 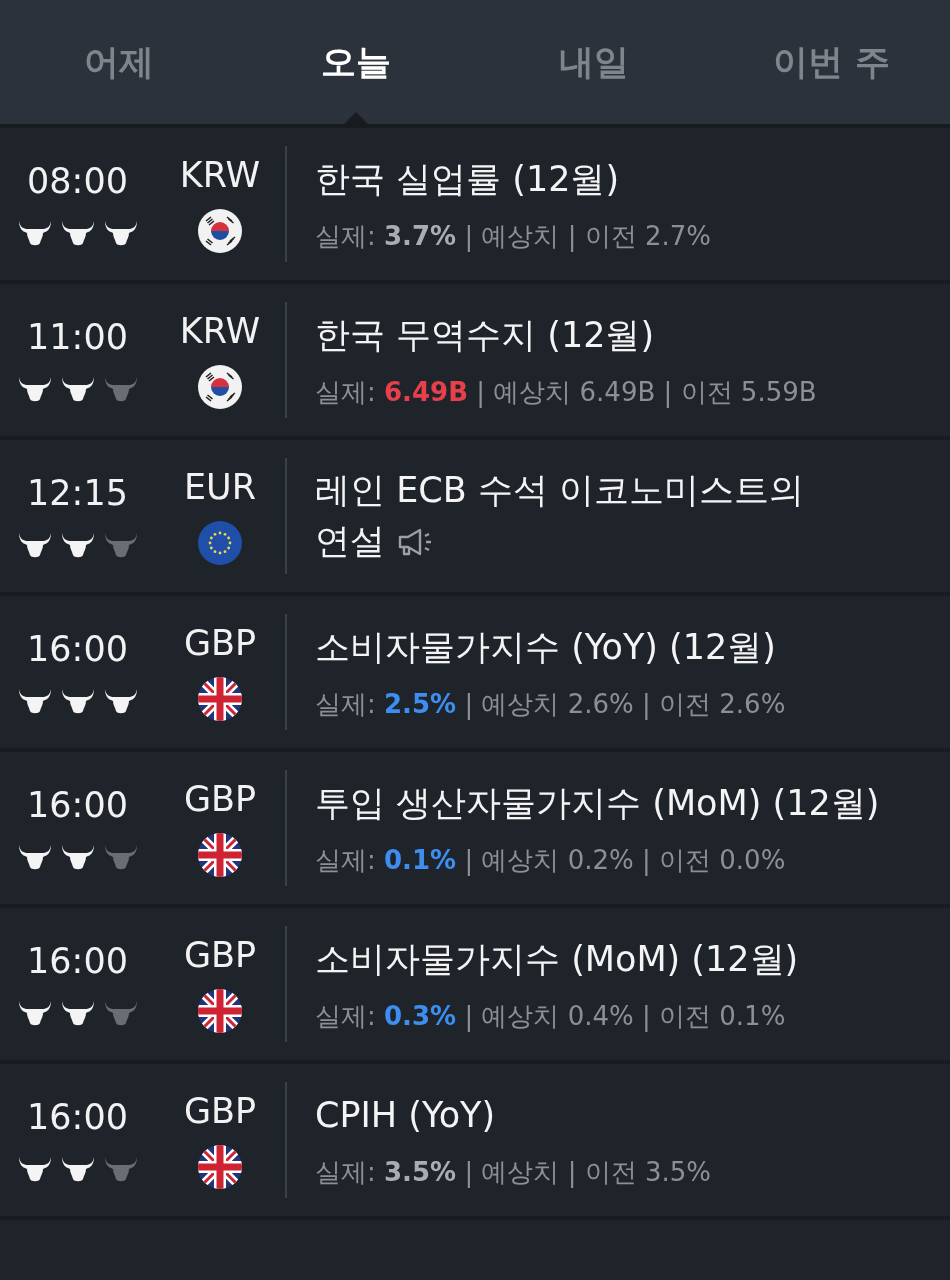 What do you see at coordinates (475, 362) in the screenshot?
I see `event-row: 11:00 KRW 한국 무역수지 (12월) 실제: 6.49B | 예상치 6.49B | 이전 5.59B` at bounding box center [475, 362].